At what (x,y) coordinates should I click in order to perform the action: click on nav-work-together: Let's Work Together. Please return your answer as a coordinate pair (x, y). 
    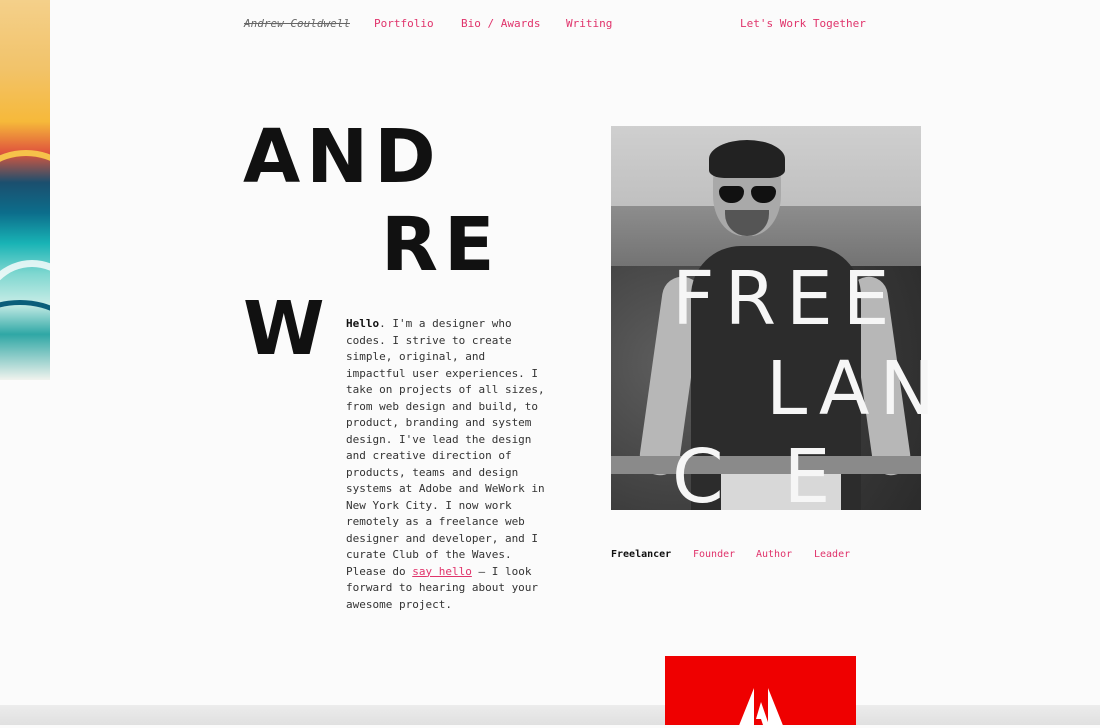
    Looking at the image, I should click on (803, 23).